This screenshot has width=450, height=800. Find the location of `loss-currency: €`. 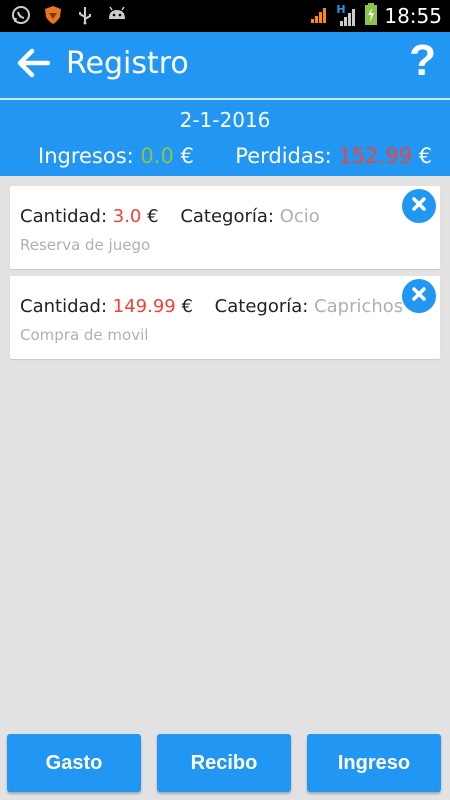

loss-currency: € is located at coordinates (425, 156).